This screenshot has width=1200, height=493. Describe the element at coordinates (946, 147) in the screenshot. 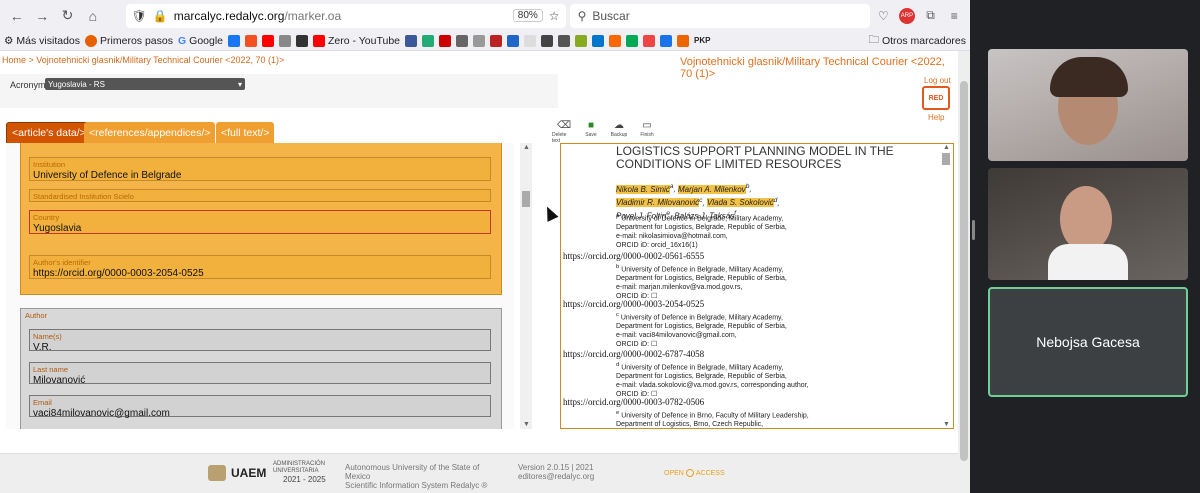

I see `scroll-up-icon: ▲` at that location.